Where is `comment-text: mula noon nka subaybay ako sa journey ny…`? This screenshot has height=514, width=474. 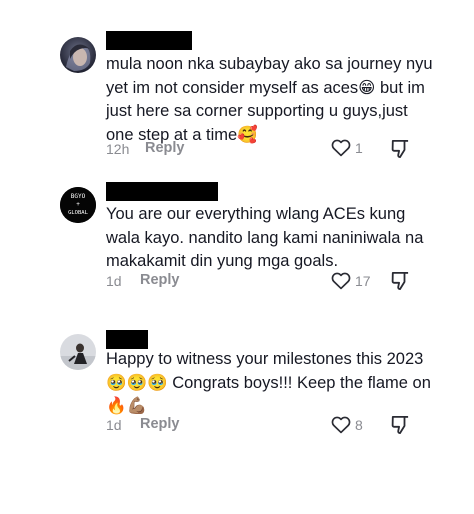
comment-text: mula noon nka subaybay ako sa journey ny… is located at coordinates (272, 99).